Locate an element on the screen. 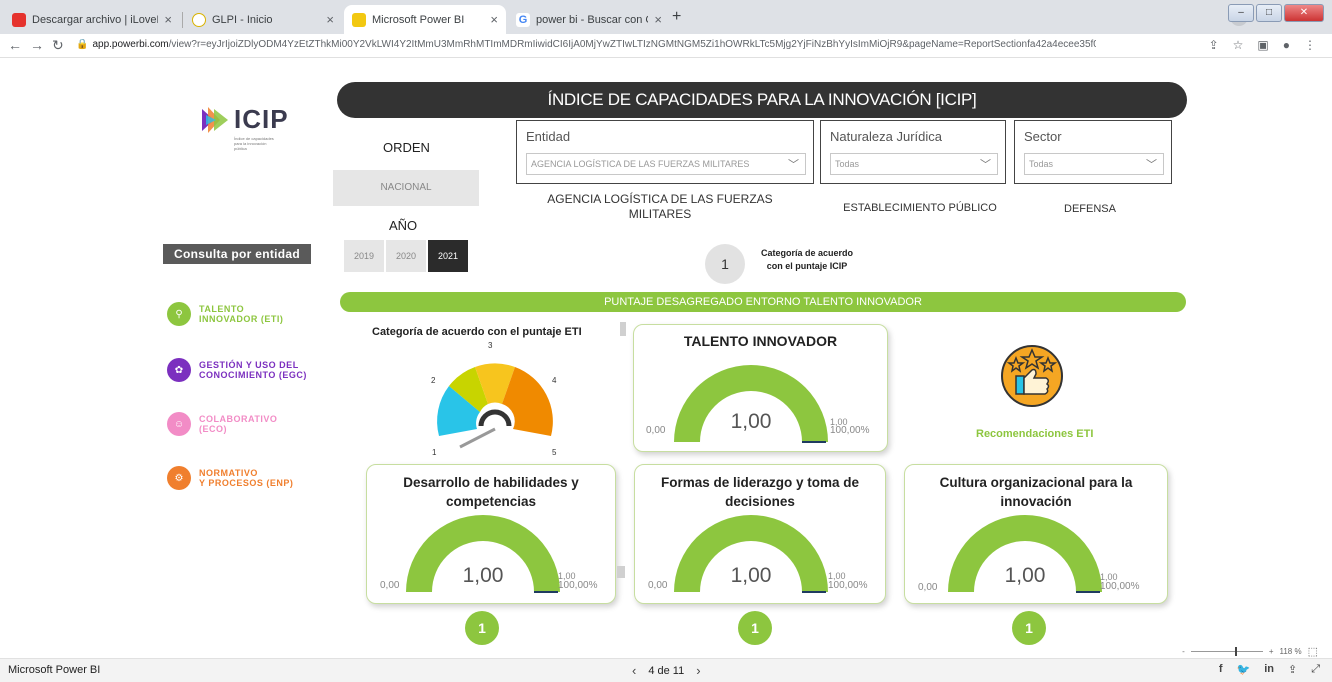 The height and width of the screenshot is (682, 1332). back-icon: ← is located at coordinates (15, 45).